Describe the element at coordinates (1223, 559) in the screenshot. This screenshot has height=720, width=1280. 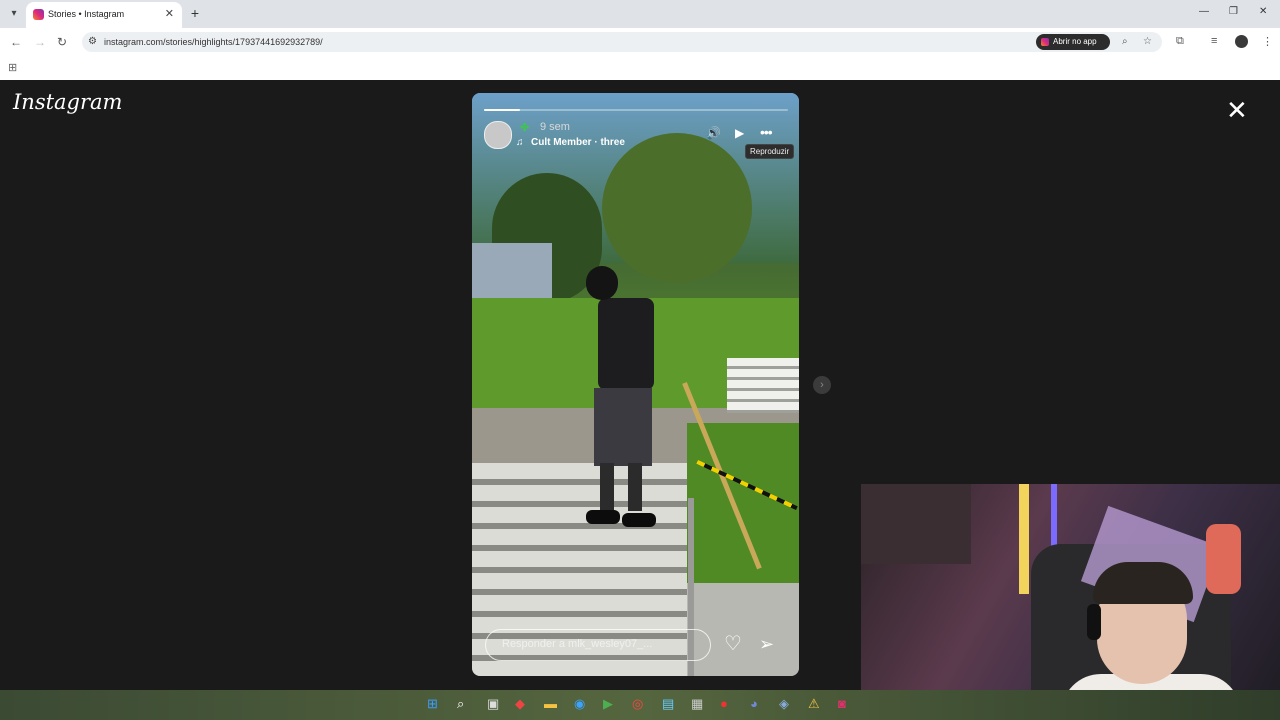
I see `webcam-decoration-hand` at that location.